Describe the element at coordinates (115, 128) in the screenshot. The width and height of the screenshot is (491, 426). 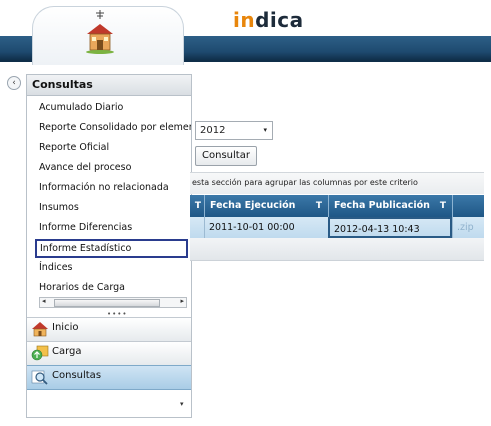
I see `menu-item-reporte-consolidado: Reporte Consolidado por elemento` at that location.